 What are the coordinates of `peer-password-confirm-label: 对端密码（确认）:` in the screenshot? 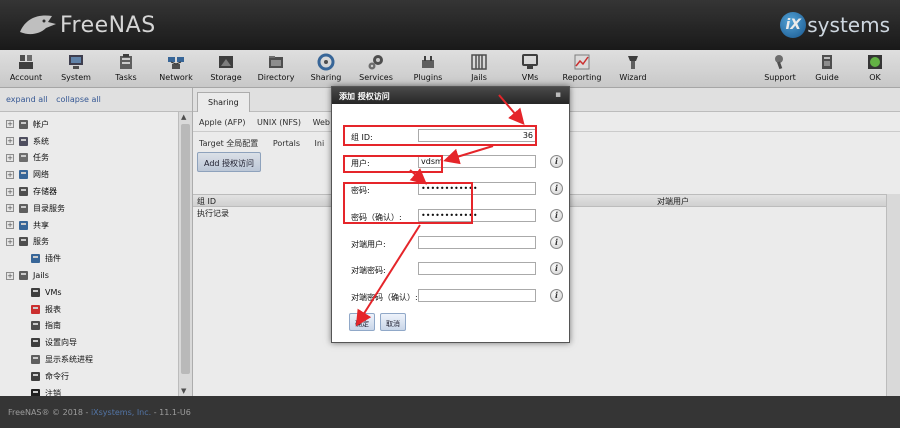 It's located at (384, 297).